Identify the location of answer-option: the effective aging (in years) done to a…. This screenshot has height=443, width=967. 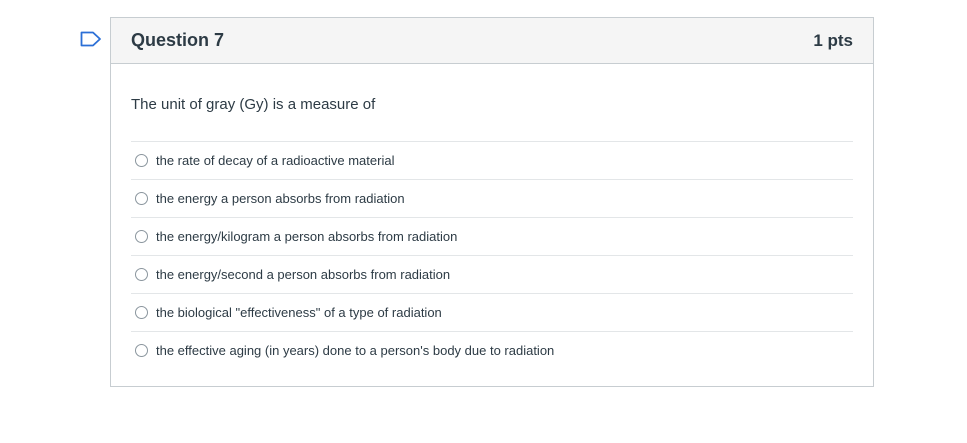
(492, 350).